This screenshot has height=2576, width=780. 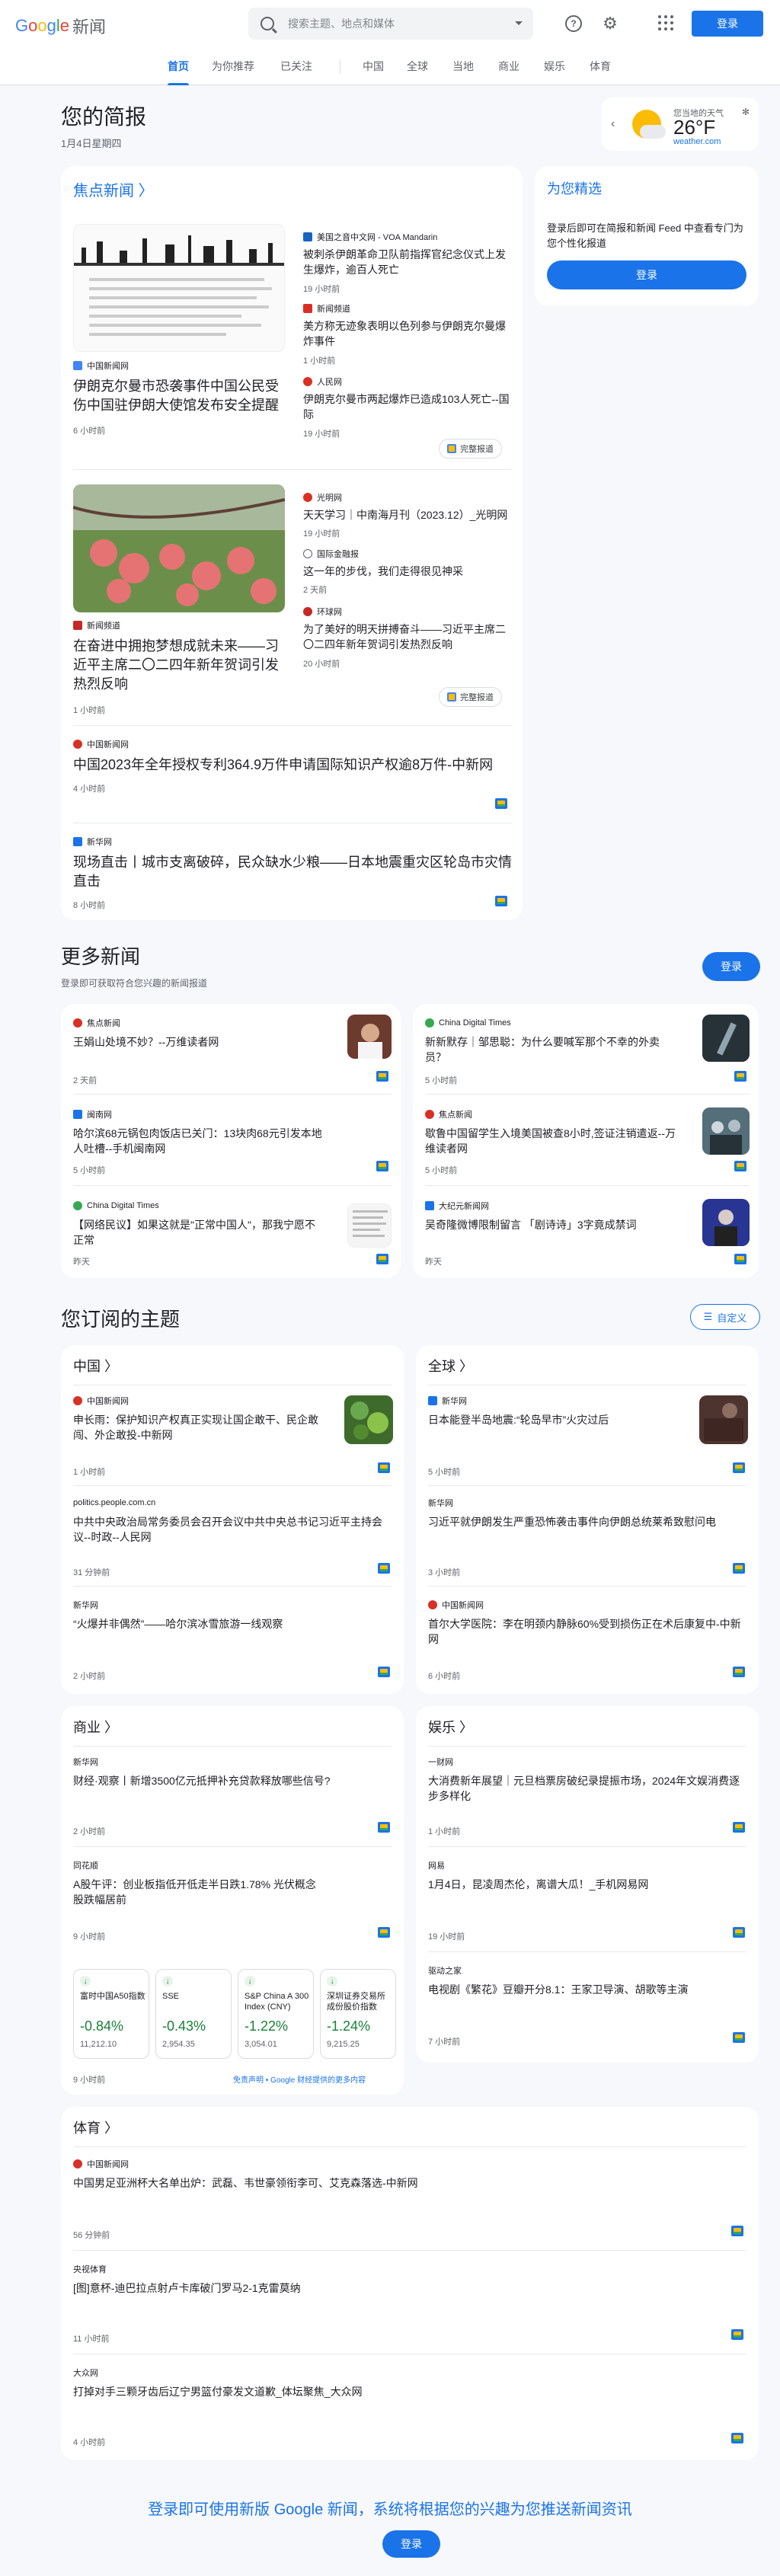 I want to click on stock-card: ↓ SSE -0.43% 2,954.35, so click(x=193, y=2014).